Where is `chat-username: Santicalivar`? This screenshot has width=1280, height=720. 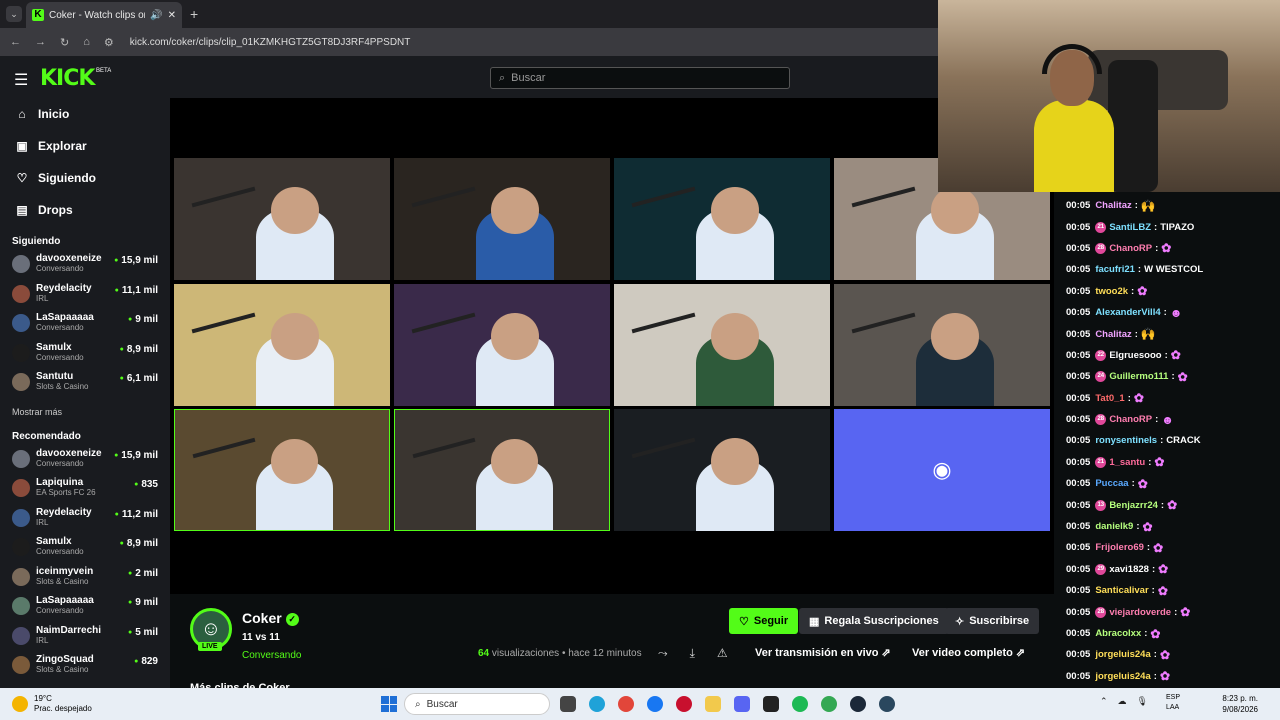 chat-username: Santicalivar is located at coordinates (1121, 590).